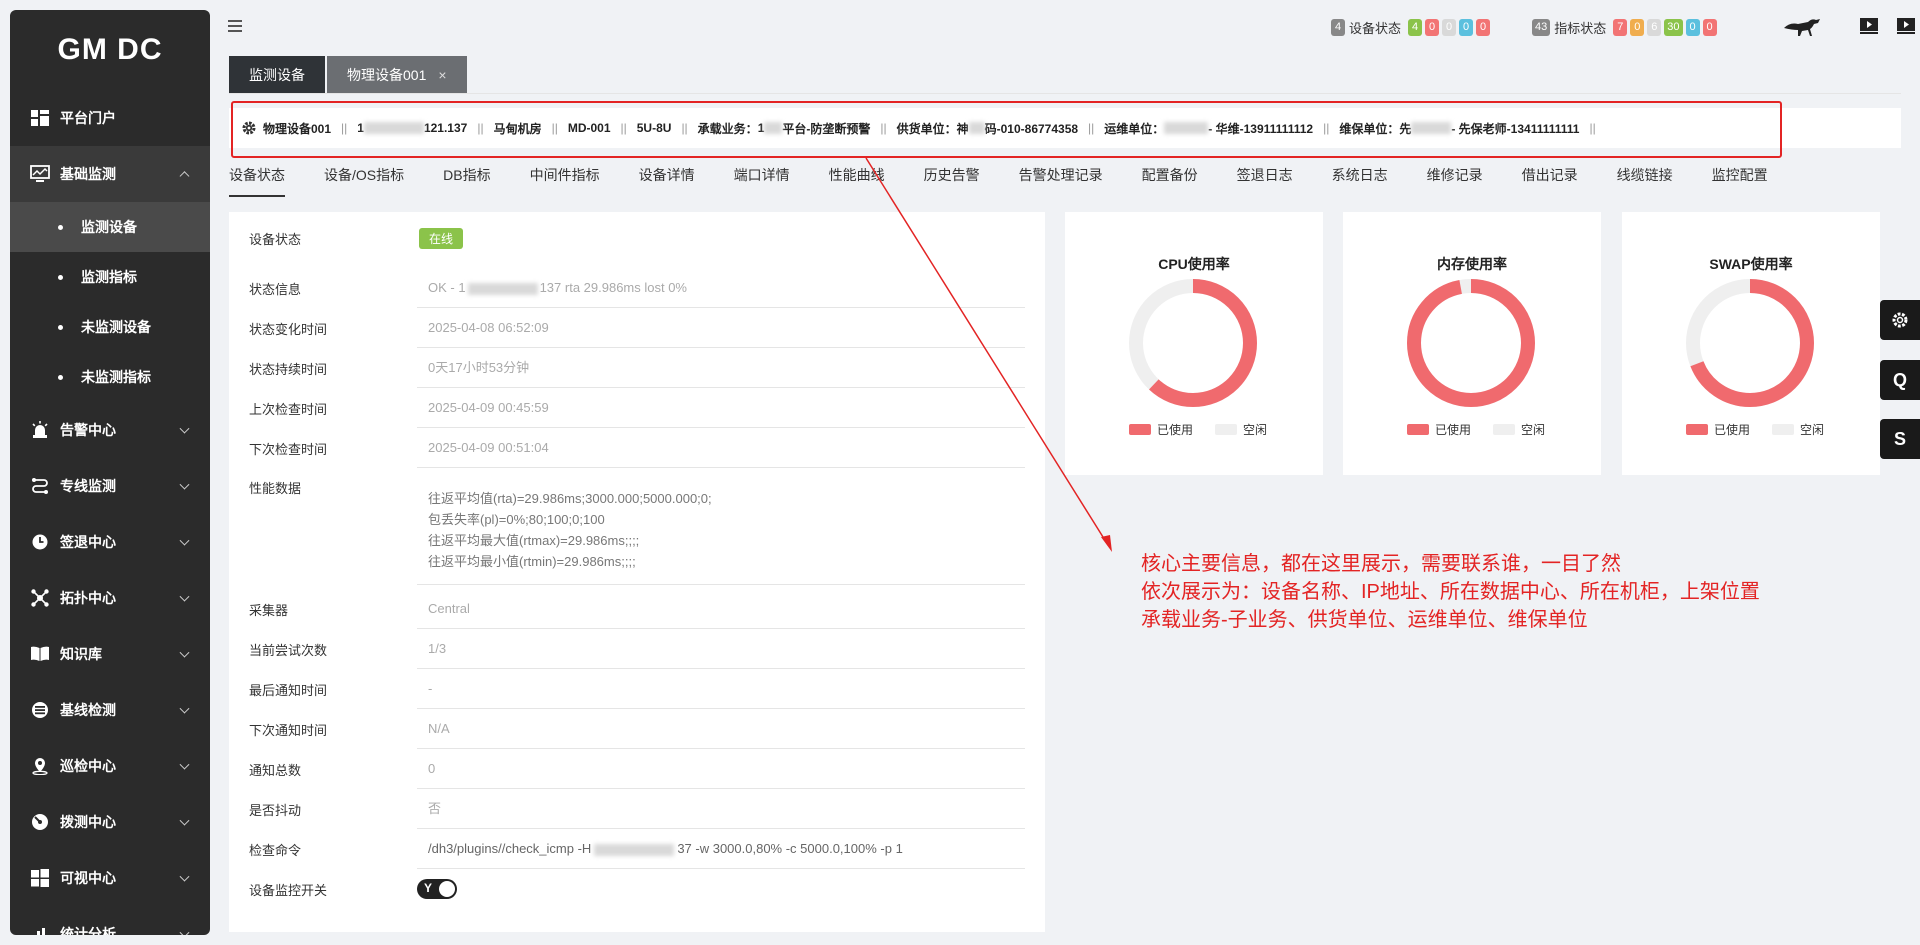 The image size is (1920, 945). What do you see at coordinates (1381, 564) in the screenshot?
I see `annotation-line: 核心主要信息，都在这里展示，需要联系谁，一目了然` at bounding box center [1381, 564].